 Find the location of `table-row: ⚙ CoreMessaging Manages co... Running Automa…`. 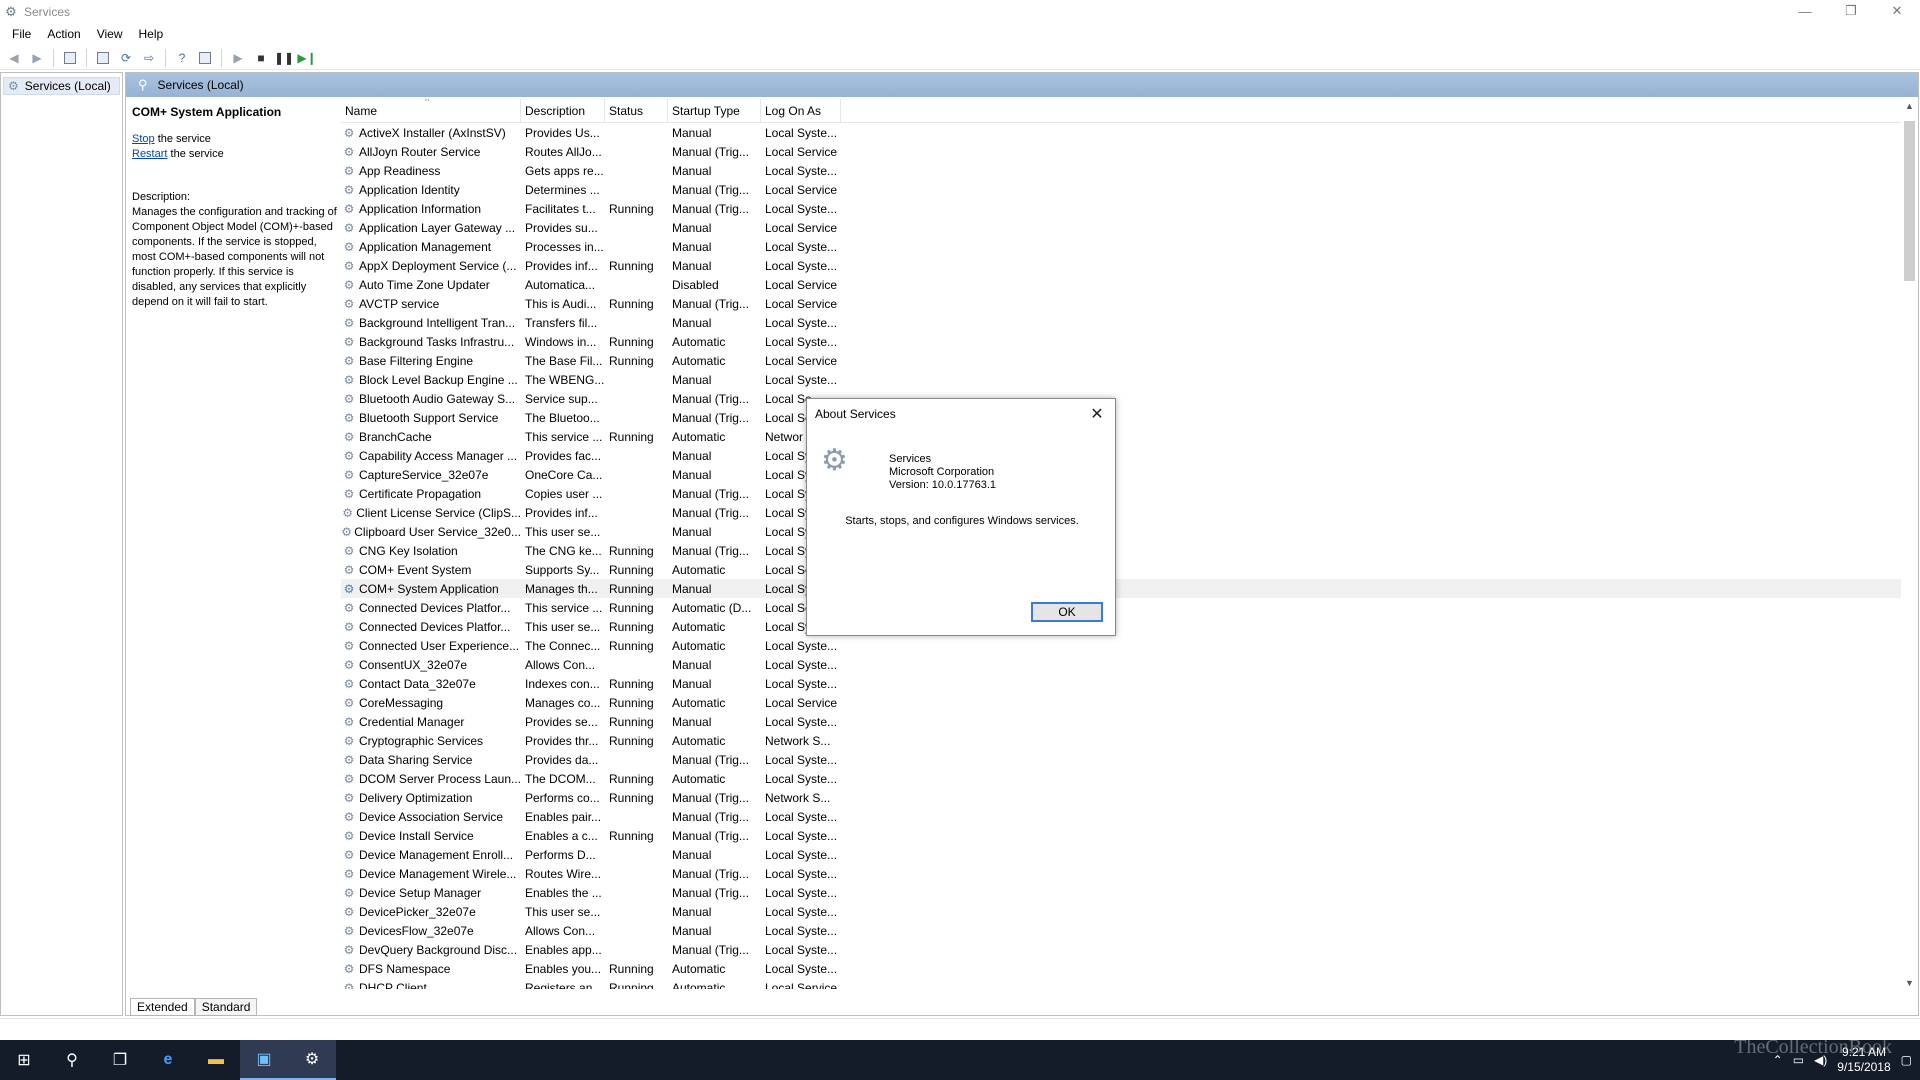

table-row: ⚙ CoreMessaging Manages co... Running Automa… is located at coordinates (1121, 702).